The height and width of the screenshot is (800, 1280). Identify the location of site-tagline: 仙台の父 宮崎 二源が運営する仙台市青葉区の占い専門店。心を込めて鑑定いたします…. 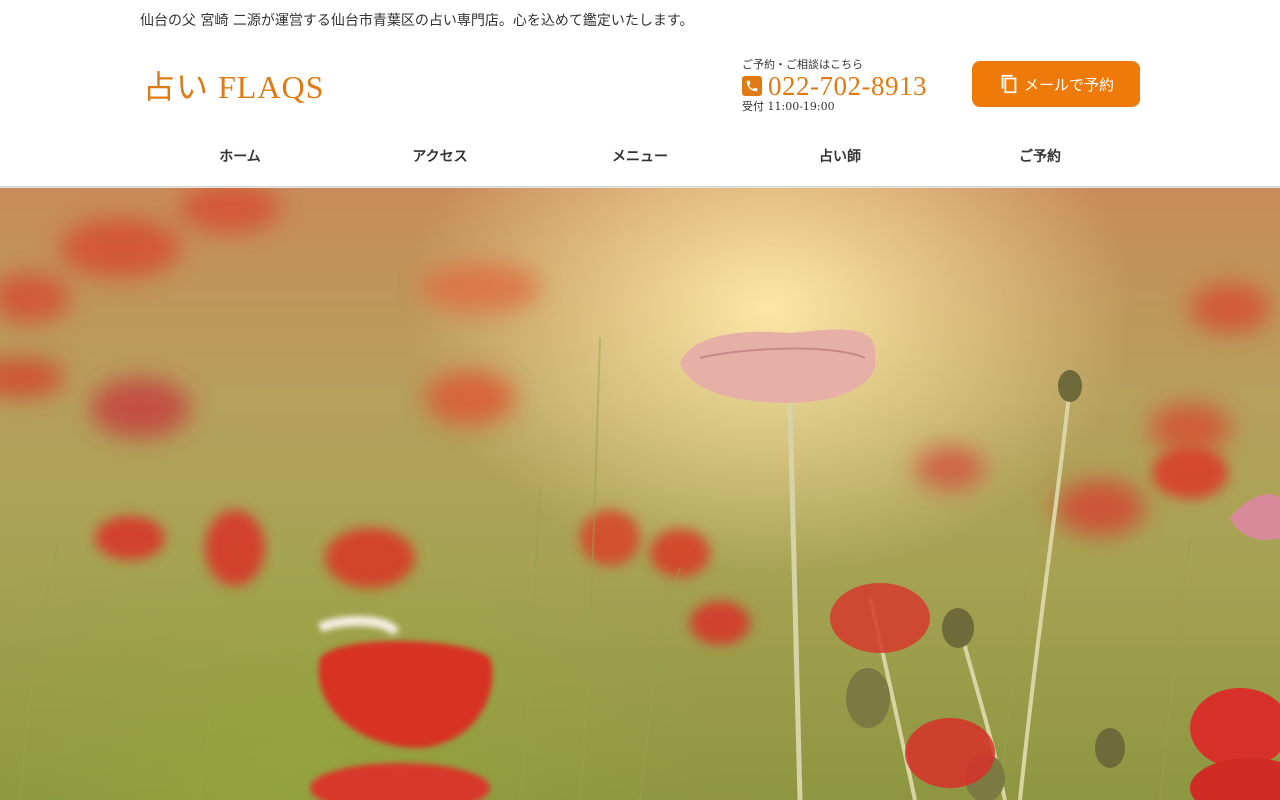
(417, 21).